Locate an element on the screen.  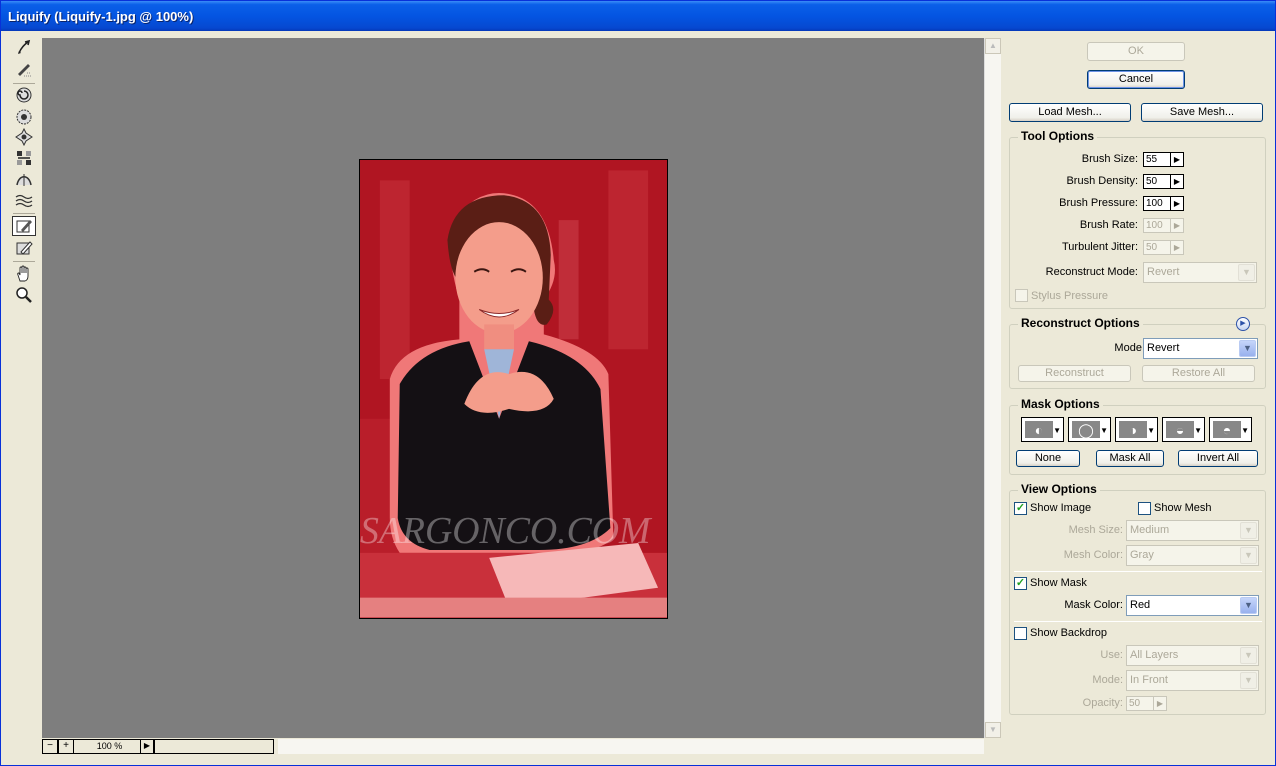
toolbox is located at coordinates (23, 399).